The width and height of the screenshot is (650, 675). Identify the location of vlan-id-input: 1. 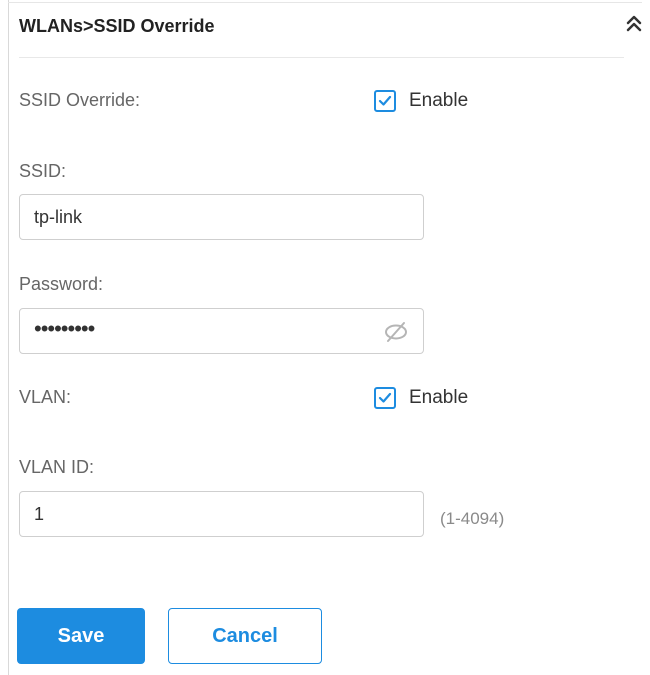
(221, 514).